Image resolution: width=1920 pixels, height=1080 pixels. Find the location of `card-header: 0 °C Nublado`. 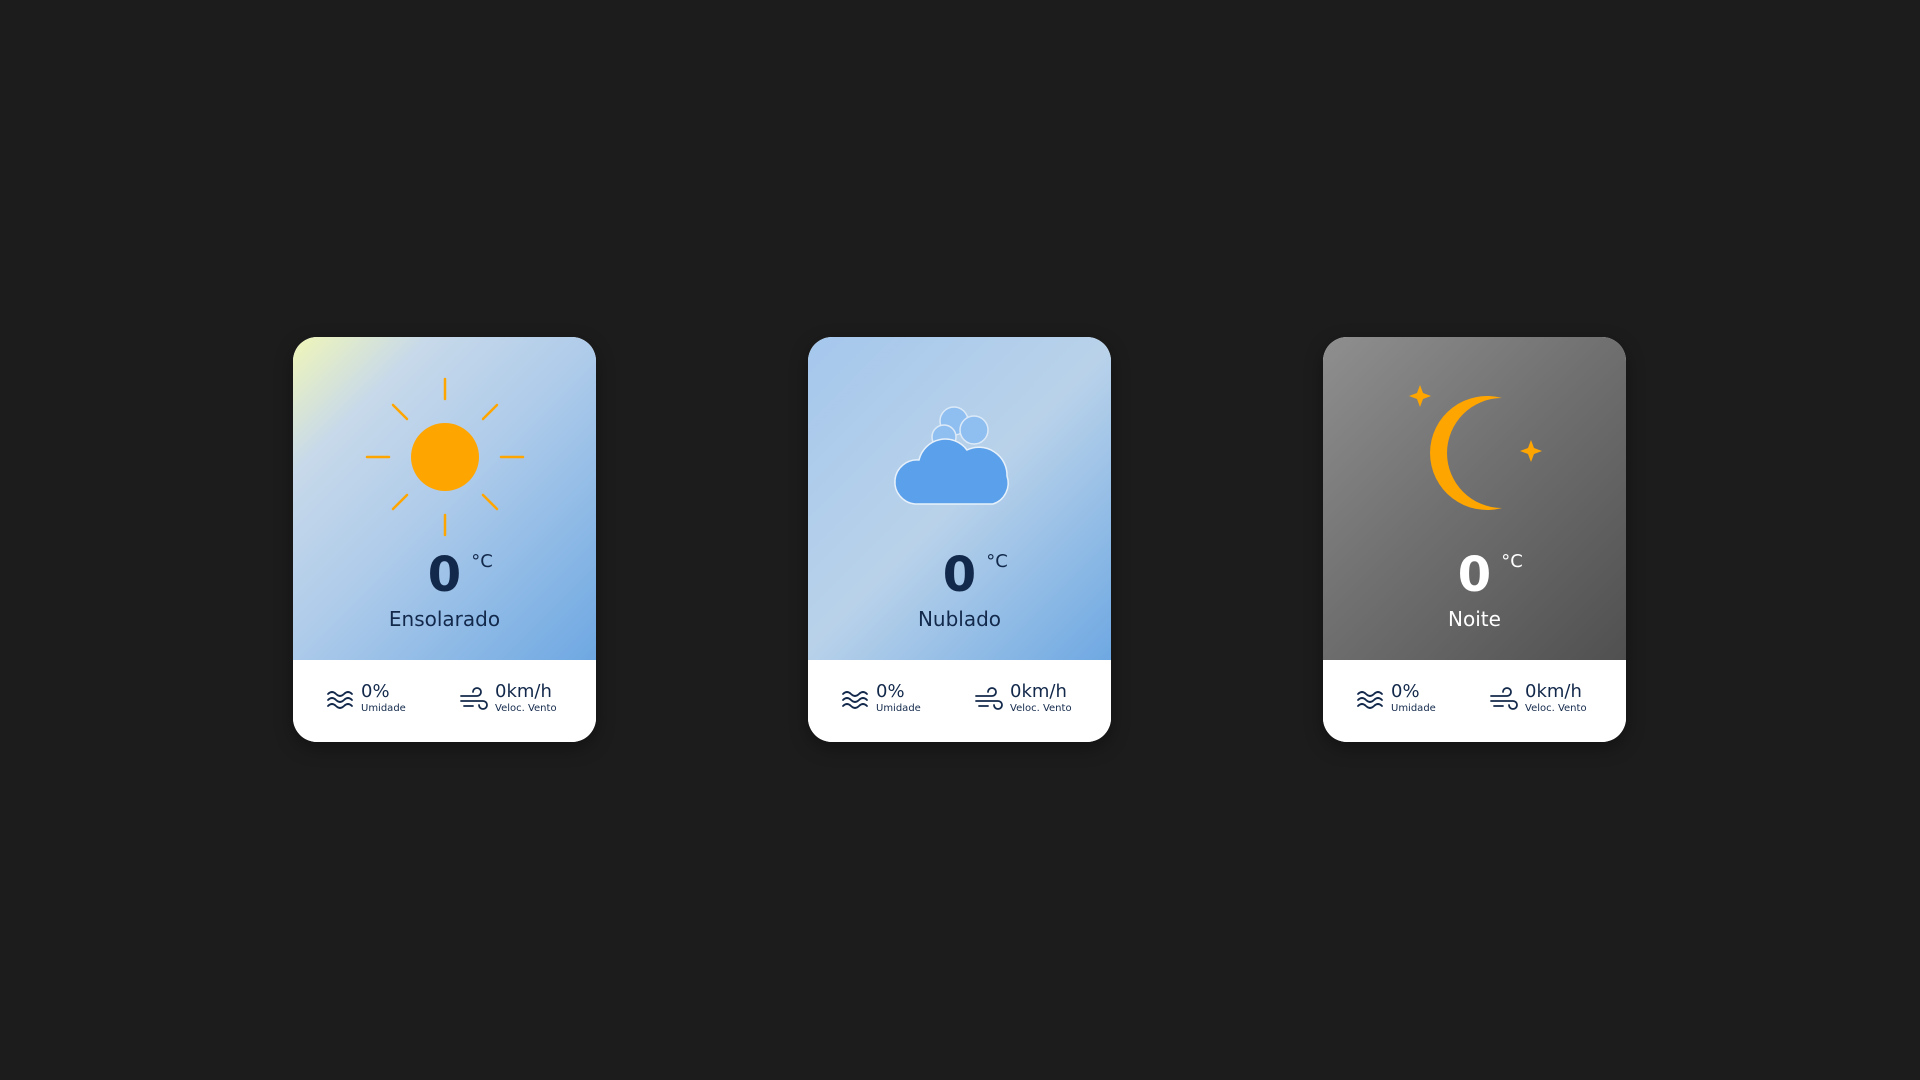

card-header: 0 °C Nublado is located at coordinates (959, 498).